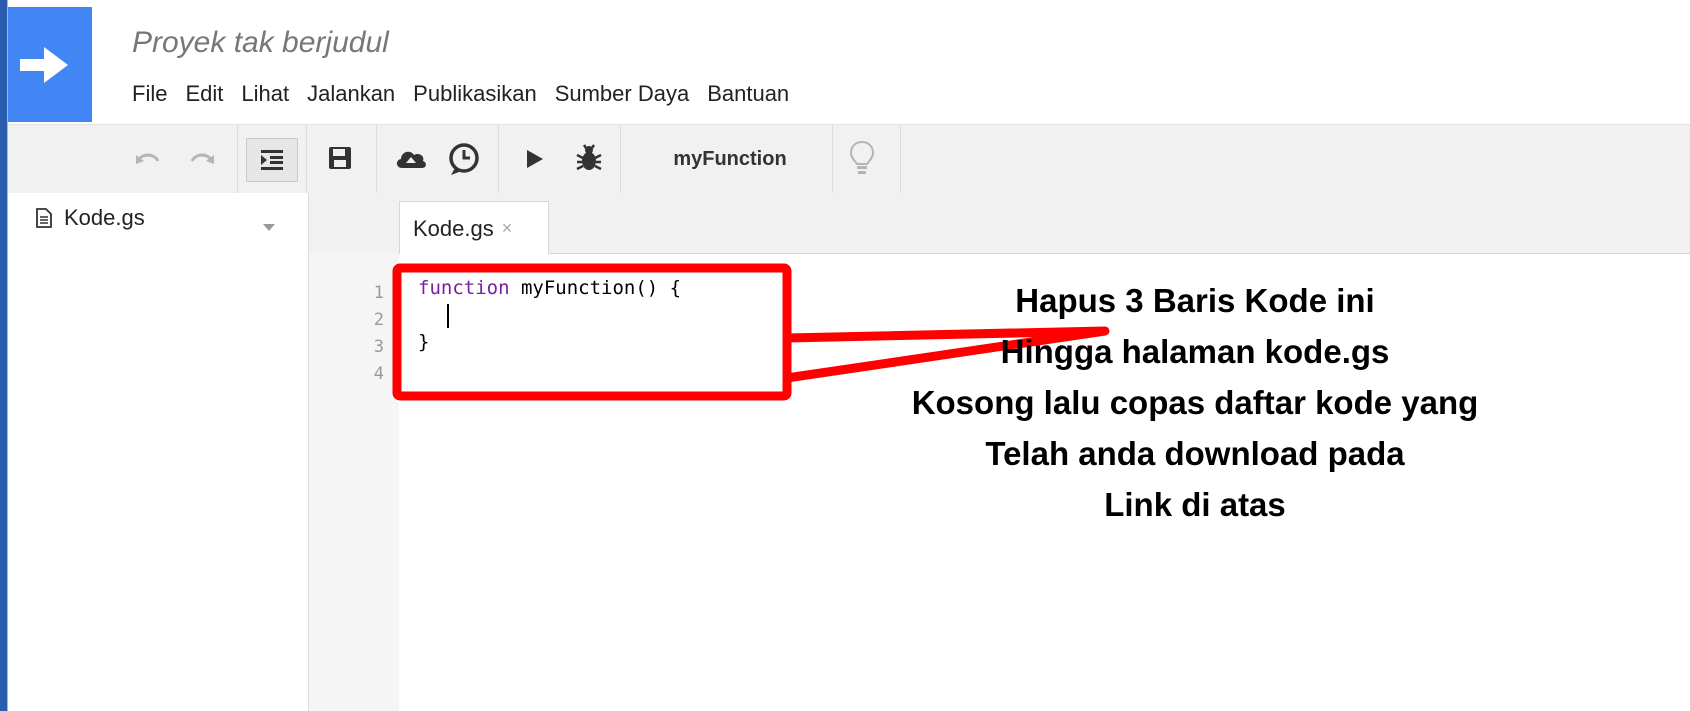 The width and height of the screenshot is (1690, 711). I want to click on note-line-4: Telah anda download pada, so click(1195, 453).